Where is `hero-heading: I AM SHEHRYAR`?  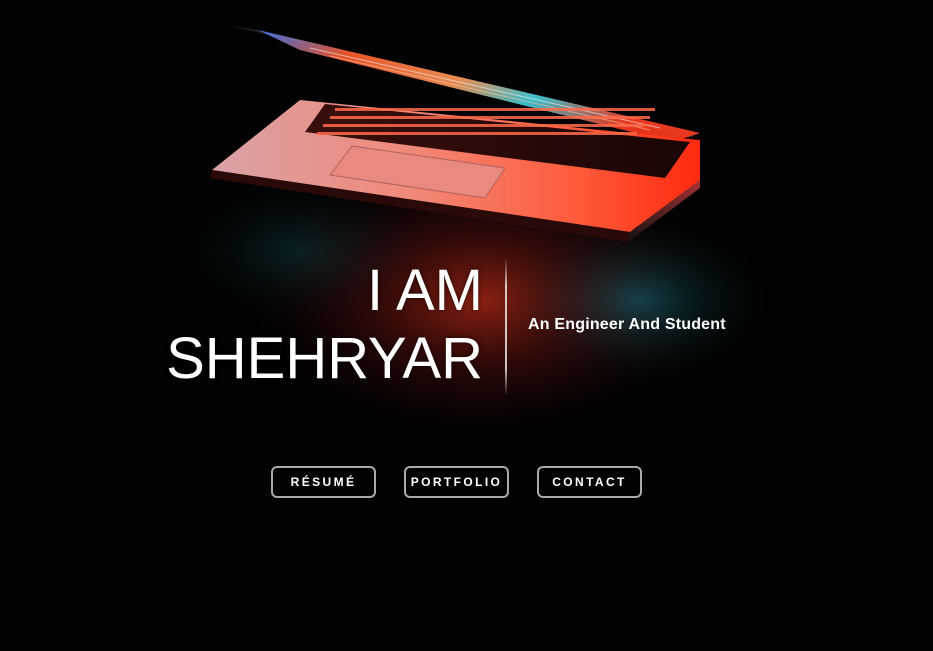 hero-heading: I AM SHEHRYAR is located at coordinates (324, 325).